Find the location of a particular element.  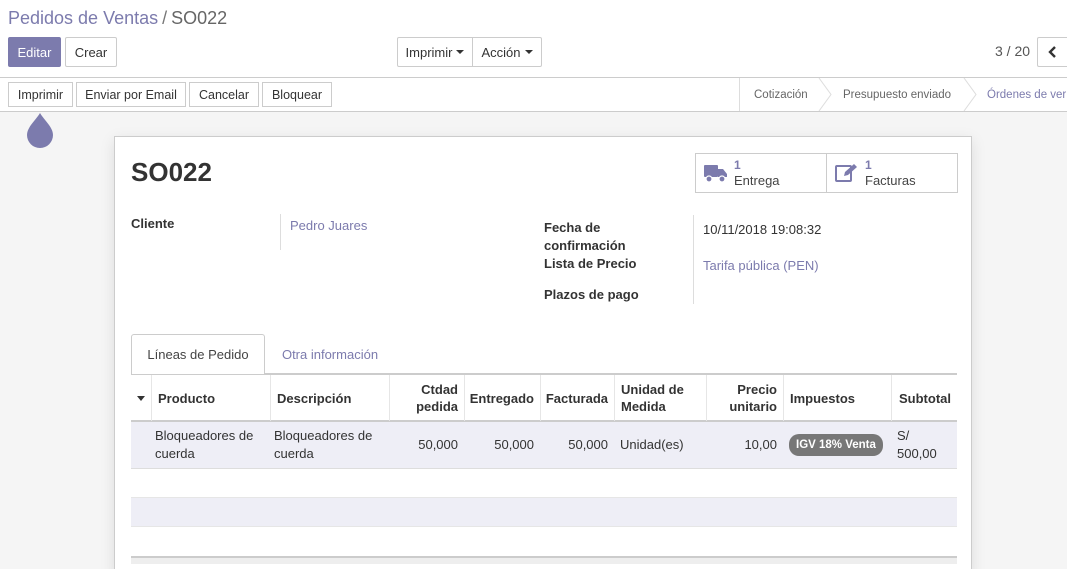

action-dropdown-label: Acción is located at coordinates (501, 52).